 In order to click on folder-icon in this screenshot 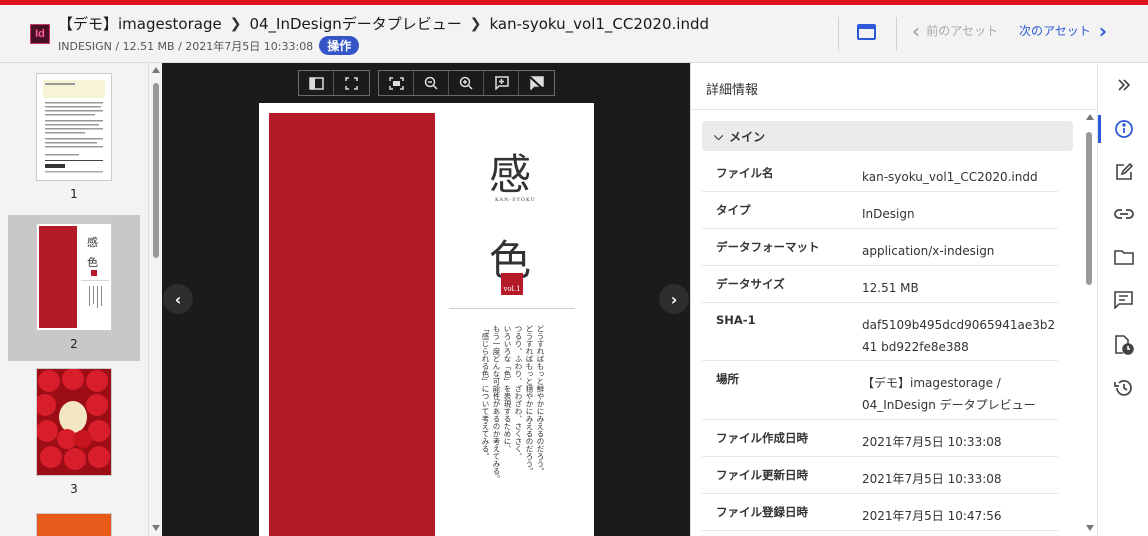, I will do `click(1123, 257)`.